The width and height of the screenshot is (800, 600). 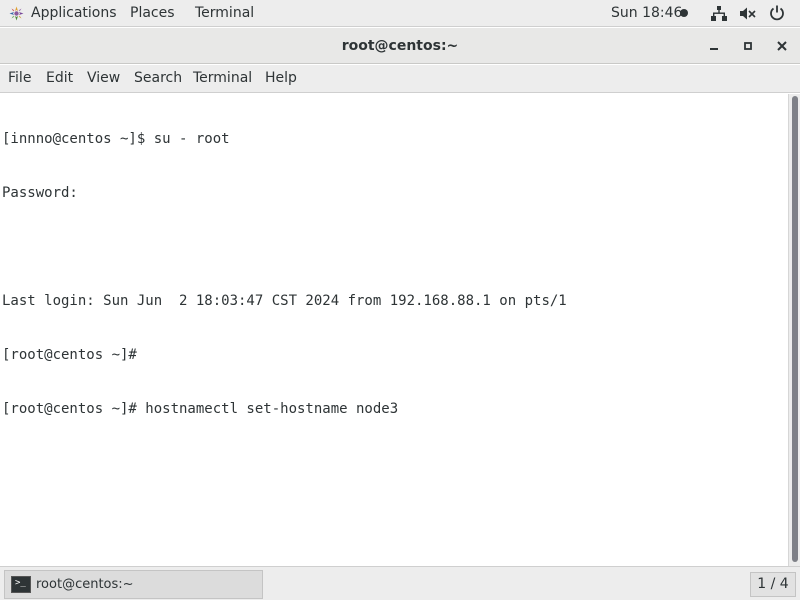 I want to click on minimize-icon, so click(x=714, y=46).